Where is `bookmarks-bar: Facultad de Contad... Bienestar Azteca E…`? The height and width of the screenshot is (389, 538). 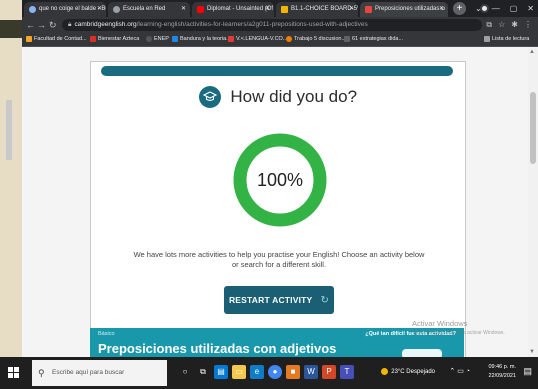
bookmarks-bar: Facultad de Contad... Bienestar Azteca E… is located at coordinates (280, 40).